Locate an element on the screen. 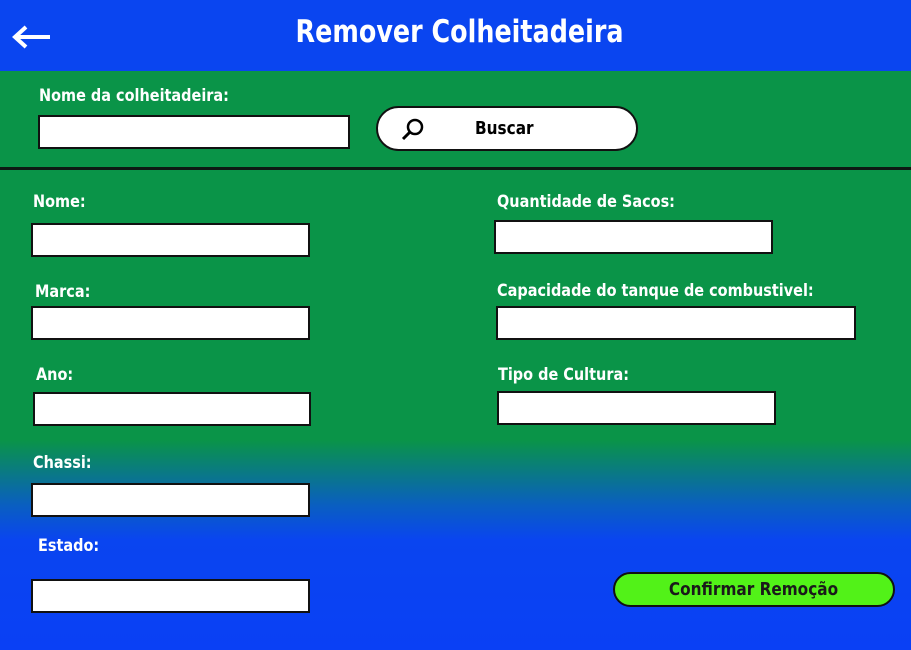 The width and height of the screenshot is (911, 650). marca-field is located at coordinates (170, 323).